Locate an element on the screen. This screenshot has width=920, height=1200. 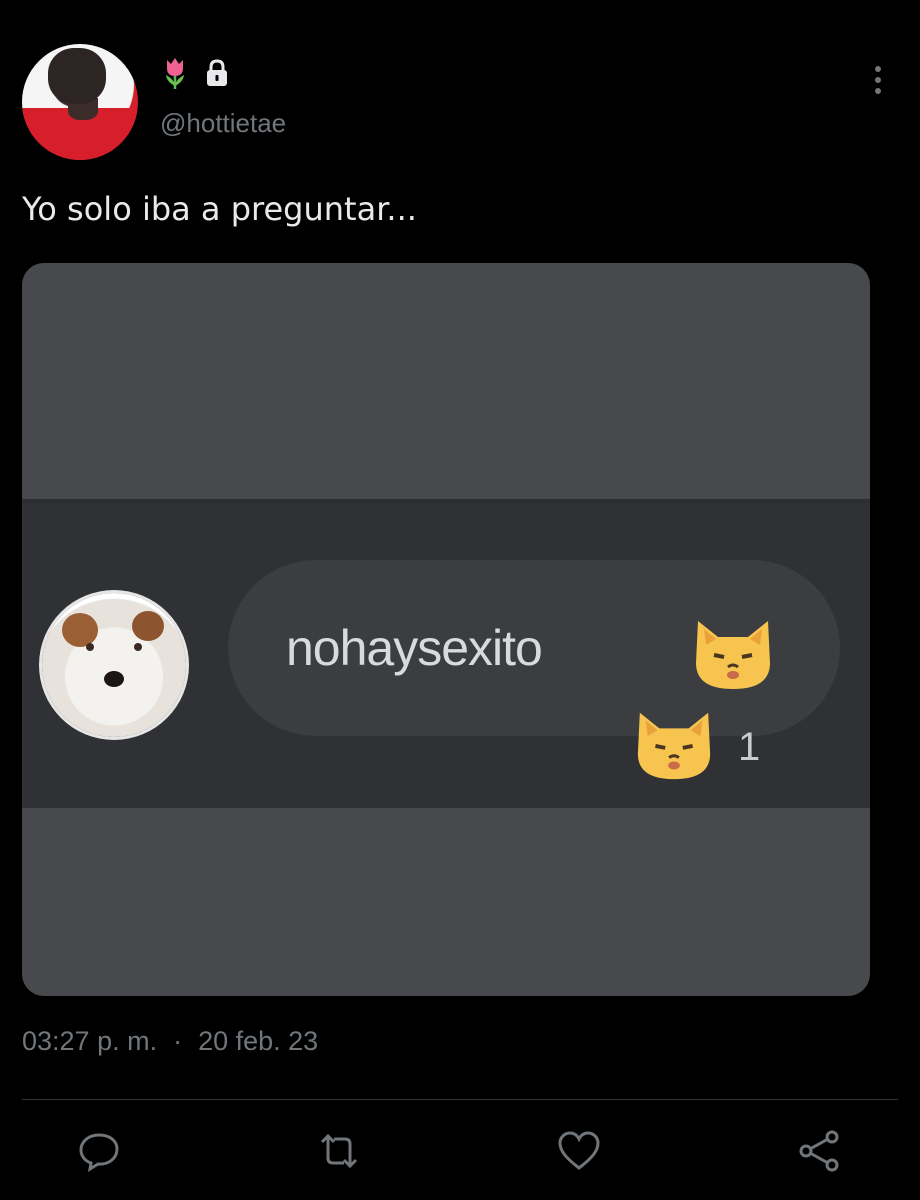
reaction-count: 1 is located at coordinates (749, 747).